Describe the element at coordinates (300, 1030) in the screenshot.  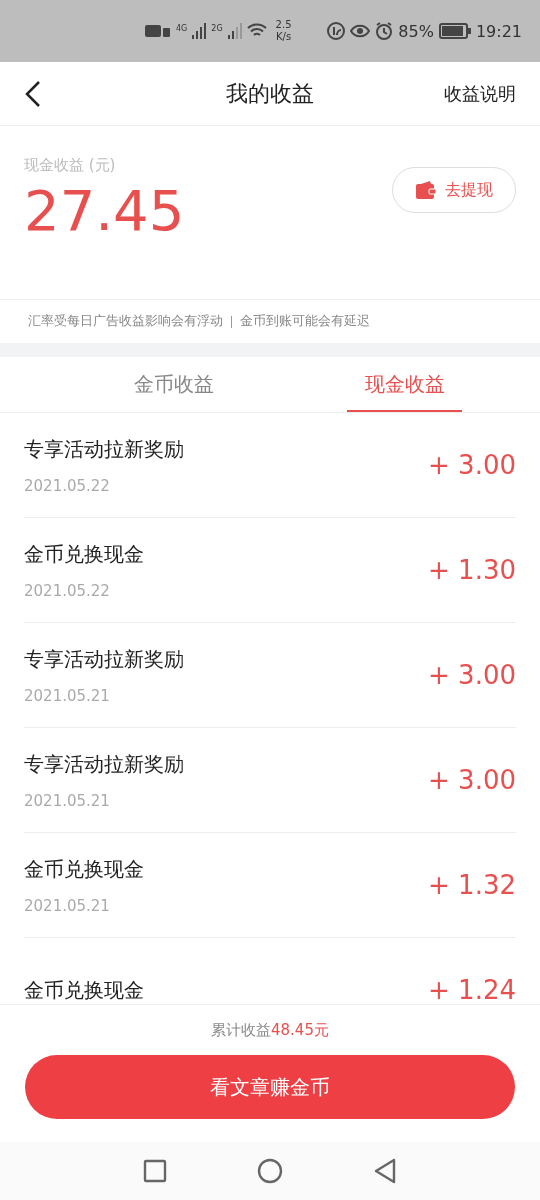
I see `total-value: 48.45元` at that location.